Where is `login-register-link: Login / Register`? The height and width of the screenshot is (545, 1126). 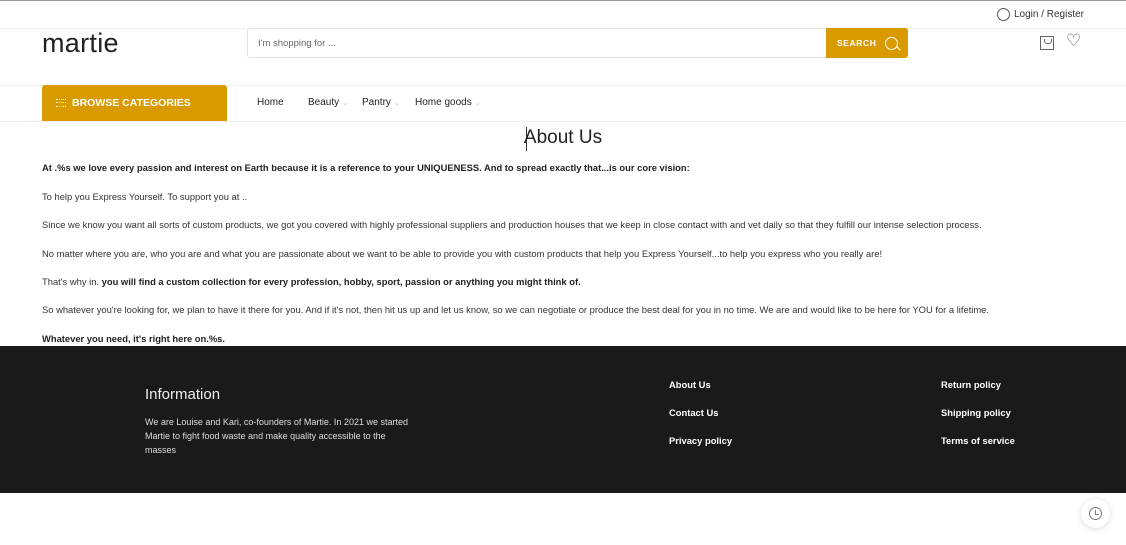
login-register-link: Login / Register is located at coordinates (1040, 14).